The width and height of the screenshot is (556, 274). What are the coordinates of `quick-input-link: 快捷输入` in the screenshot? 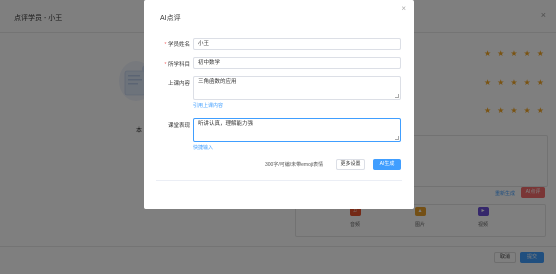 It's located at (203, 147).